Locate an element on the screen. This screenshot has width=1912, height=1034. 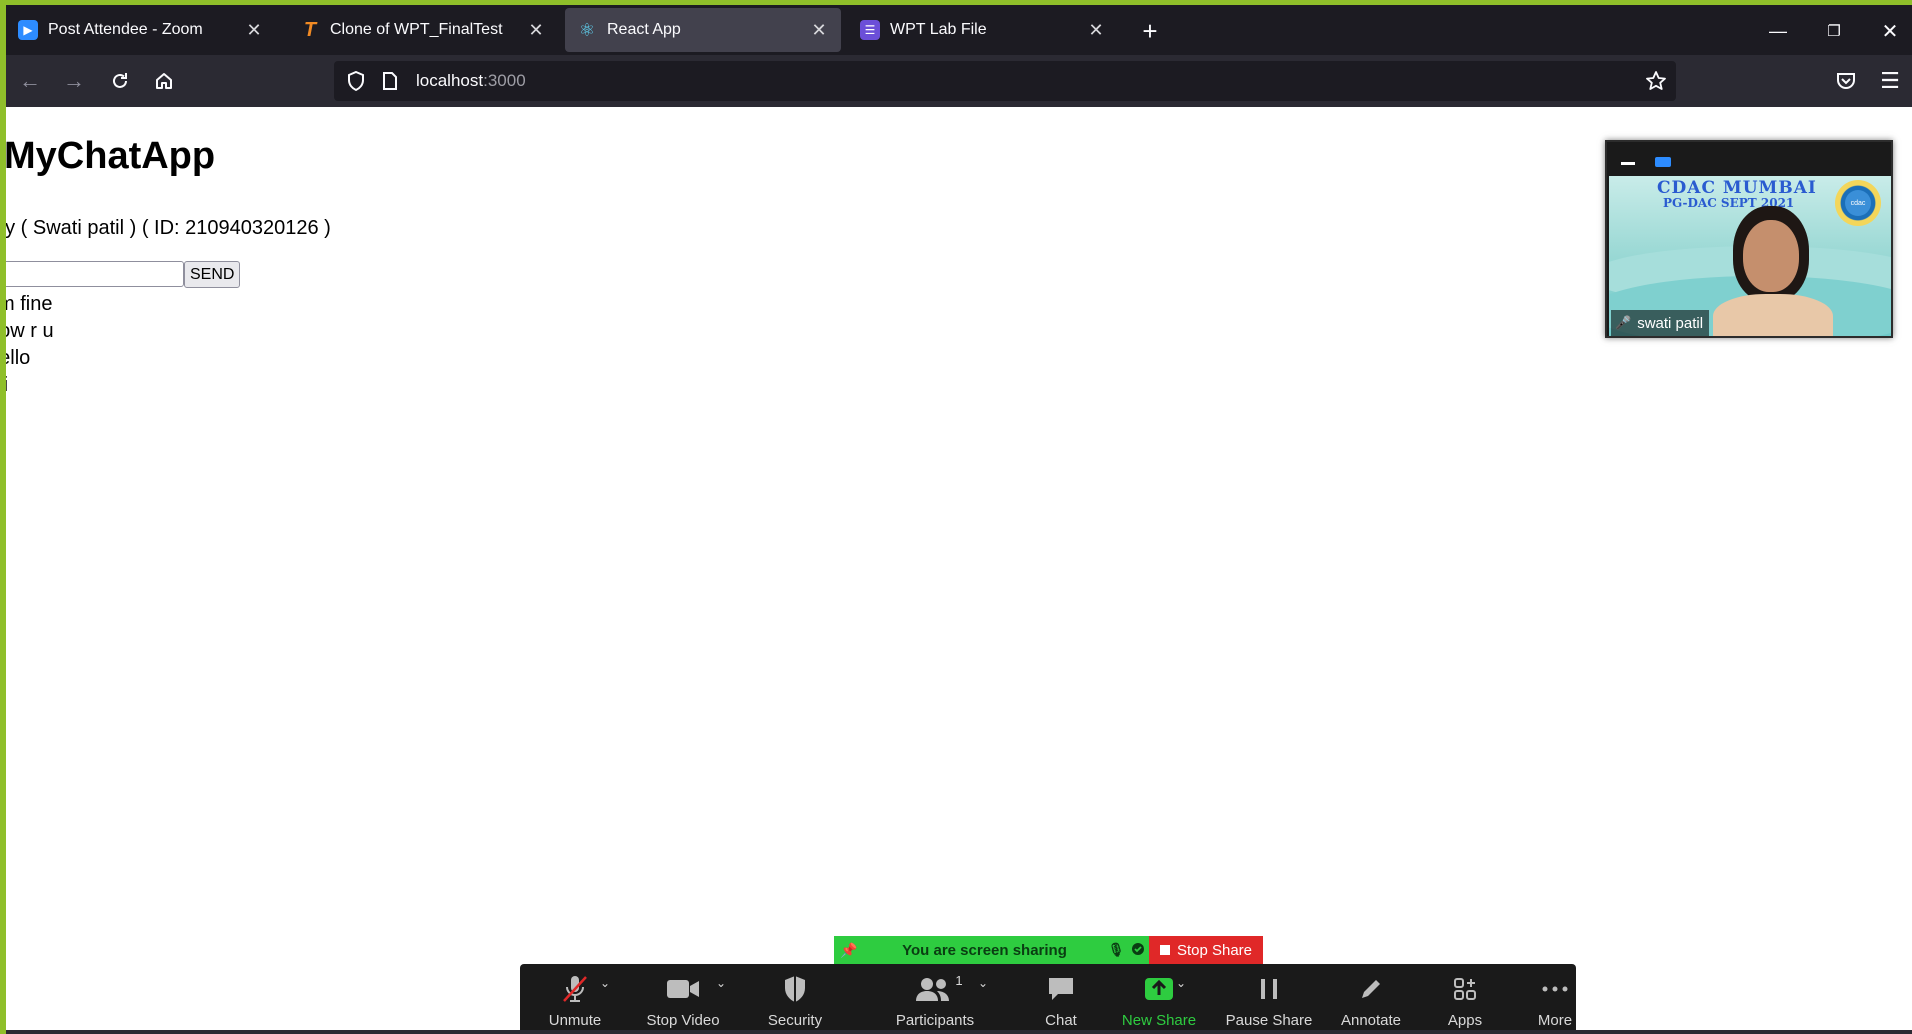
list-item: i m fine is located at coordinates (26, 304).